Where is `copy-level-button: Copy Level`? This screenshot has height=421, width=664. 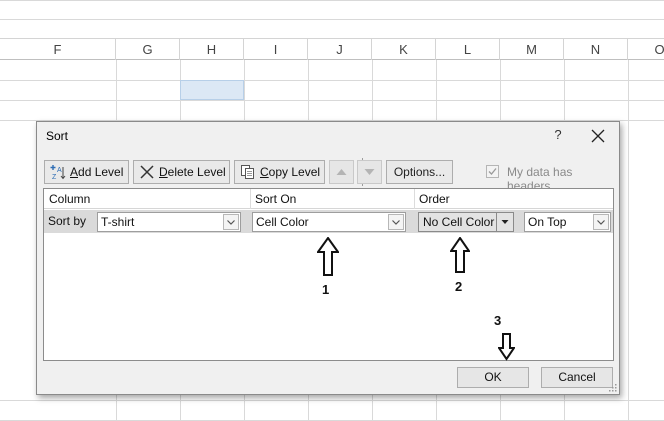
copy-level-button: Copy Level is located at coordinates (279, 172).